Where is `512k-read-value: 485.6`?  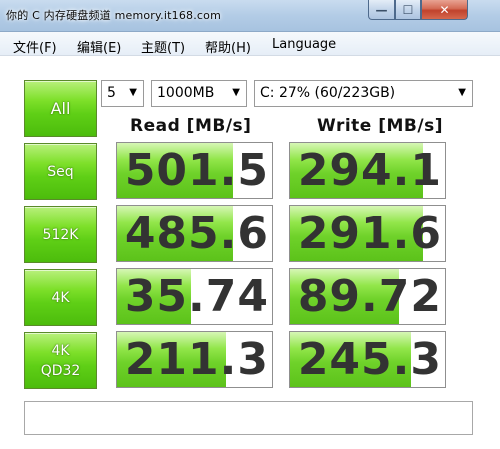 512k-read-value: 485.6 is located at coordinates (196, 233).